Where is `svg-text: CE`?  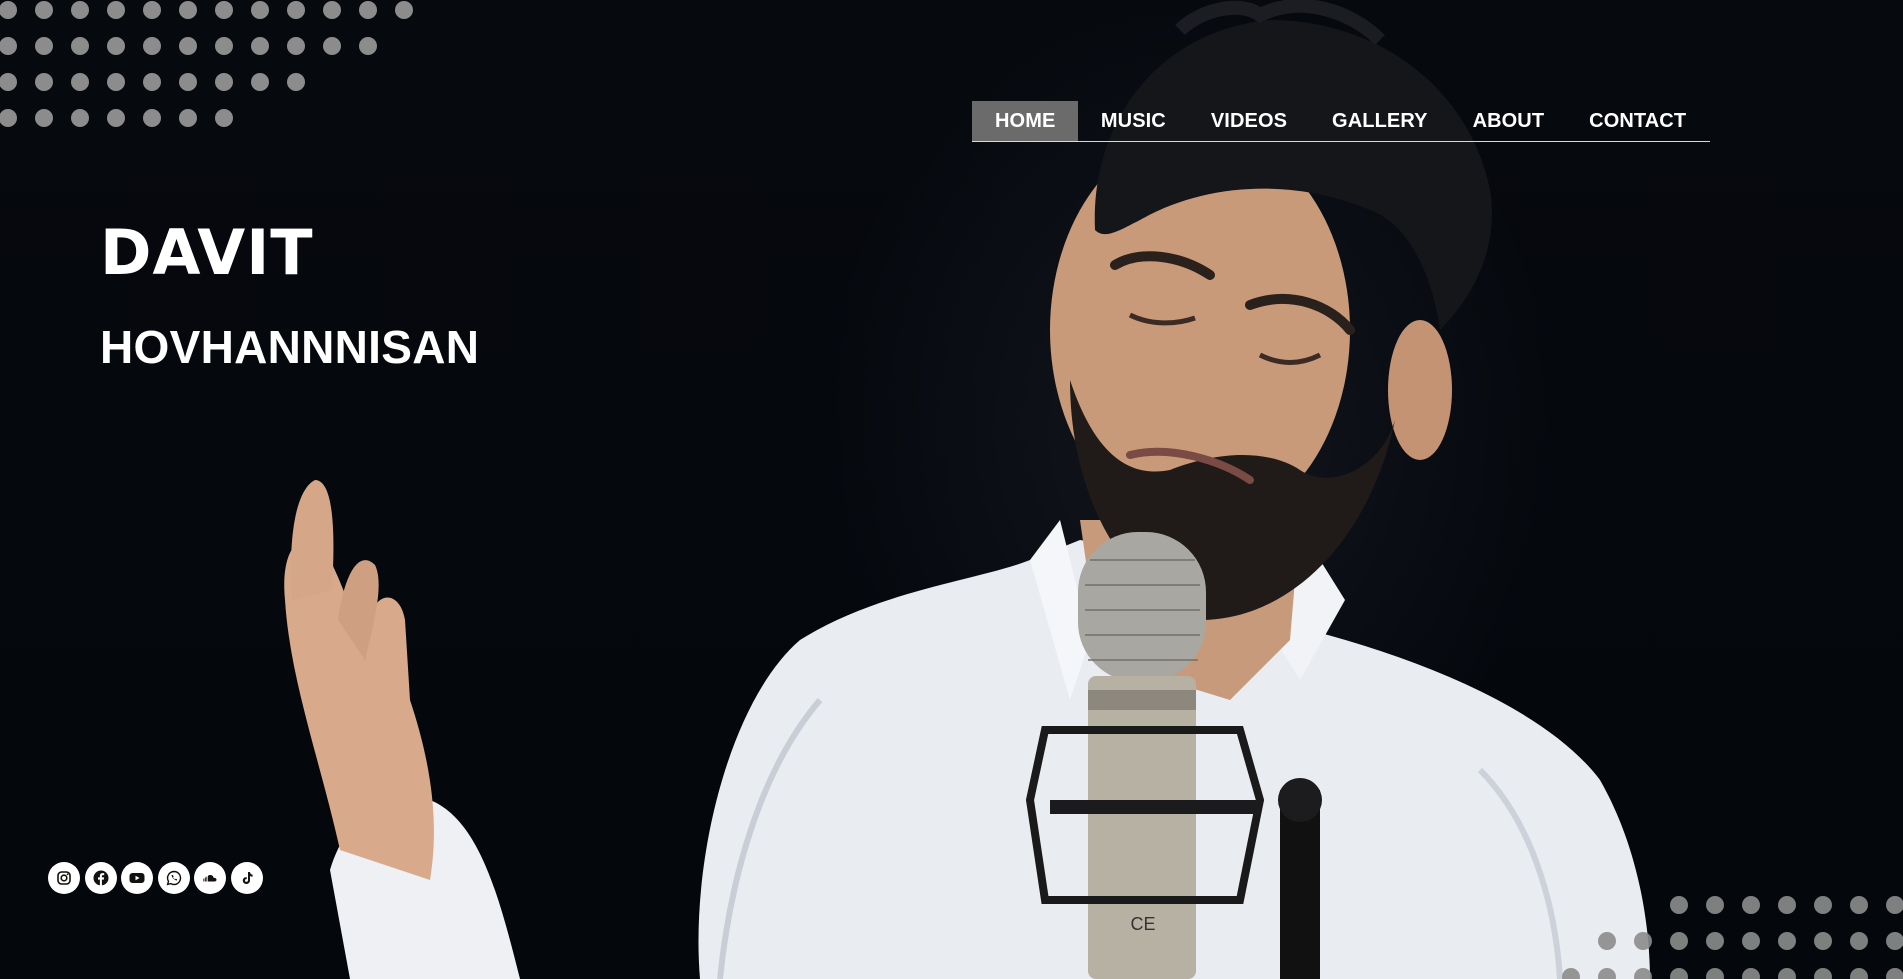 svg-text: CE is located at coordinates (1142, 924).